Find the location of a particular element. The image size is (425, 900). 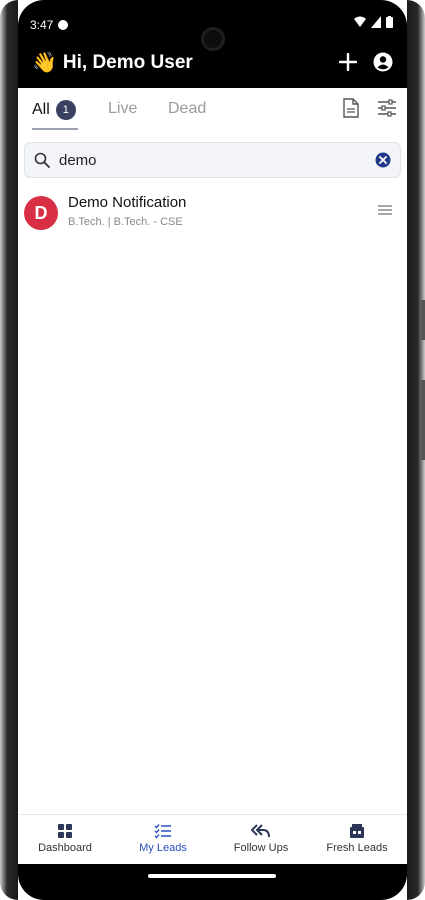

tab-live: Live is located at coordinates (122, 109).